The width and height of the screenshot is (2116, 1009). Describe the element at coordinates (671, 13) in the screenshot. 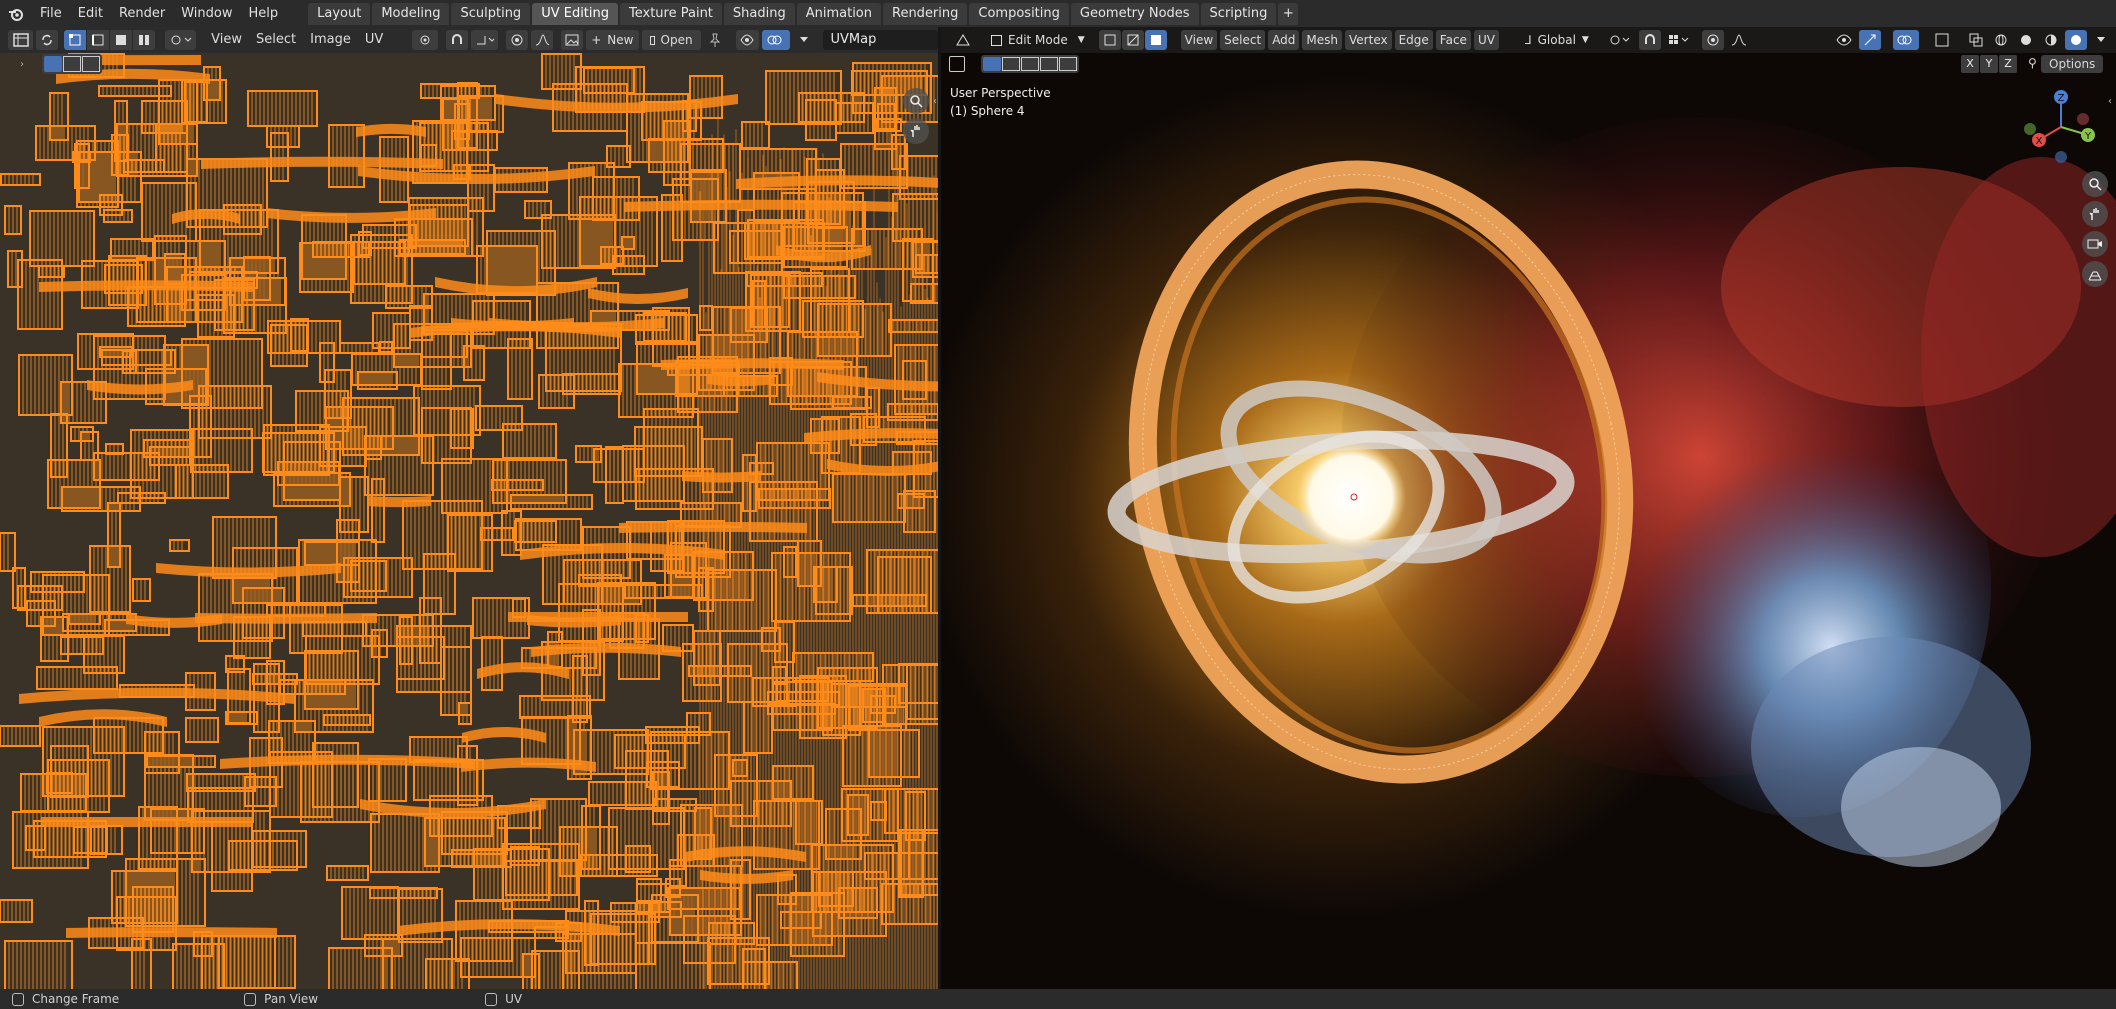

I see `tab-texture-paint: Texture Paint` at that location.